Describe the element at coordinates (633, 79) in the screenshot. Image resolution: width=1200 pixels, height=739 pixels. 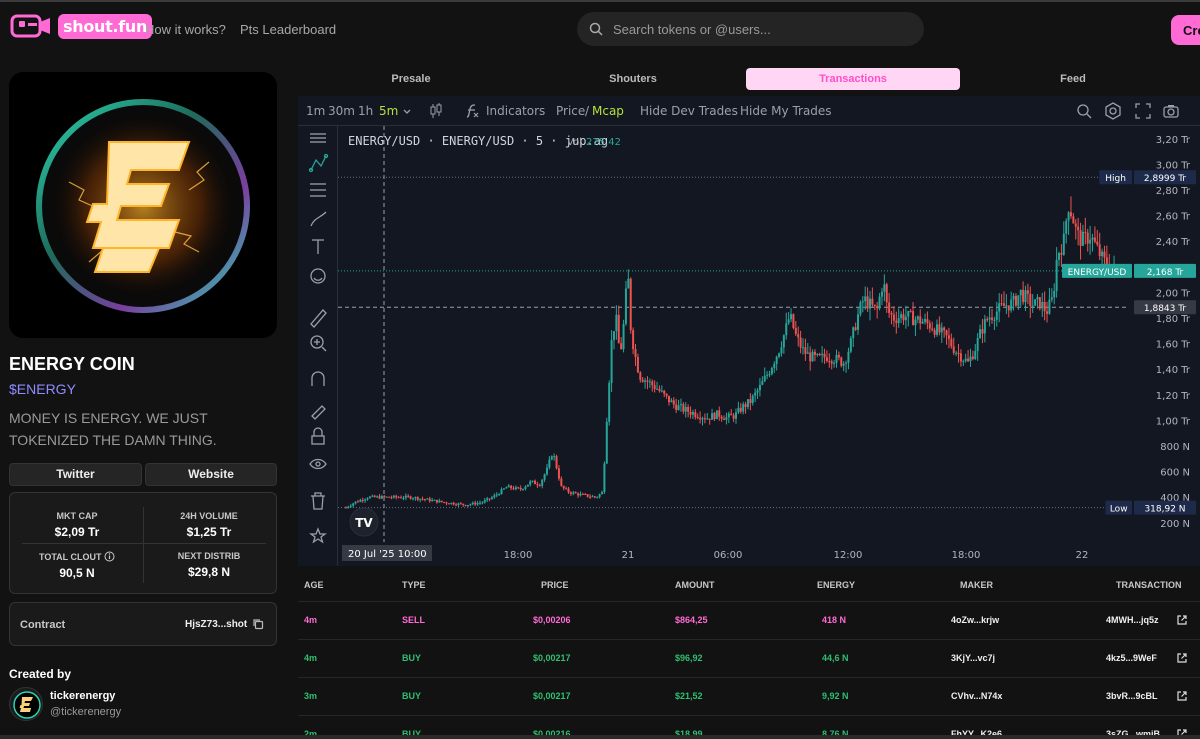
I see `tab-shouters: Shouters` at that location.